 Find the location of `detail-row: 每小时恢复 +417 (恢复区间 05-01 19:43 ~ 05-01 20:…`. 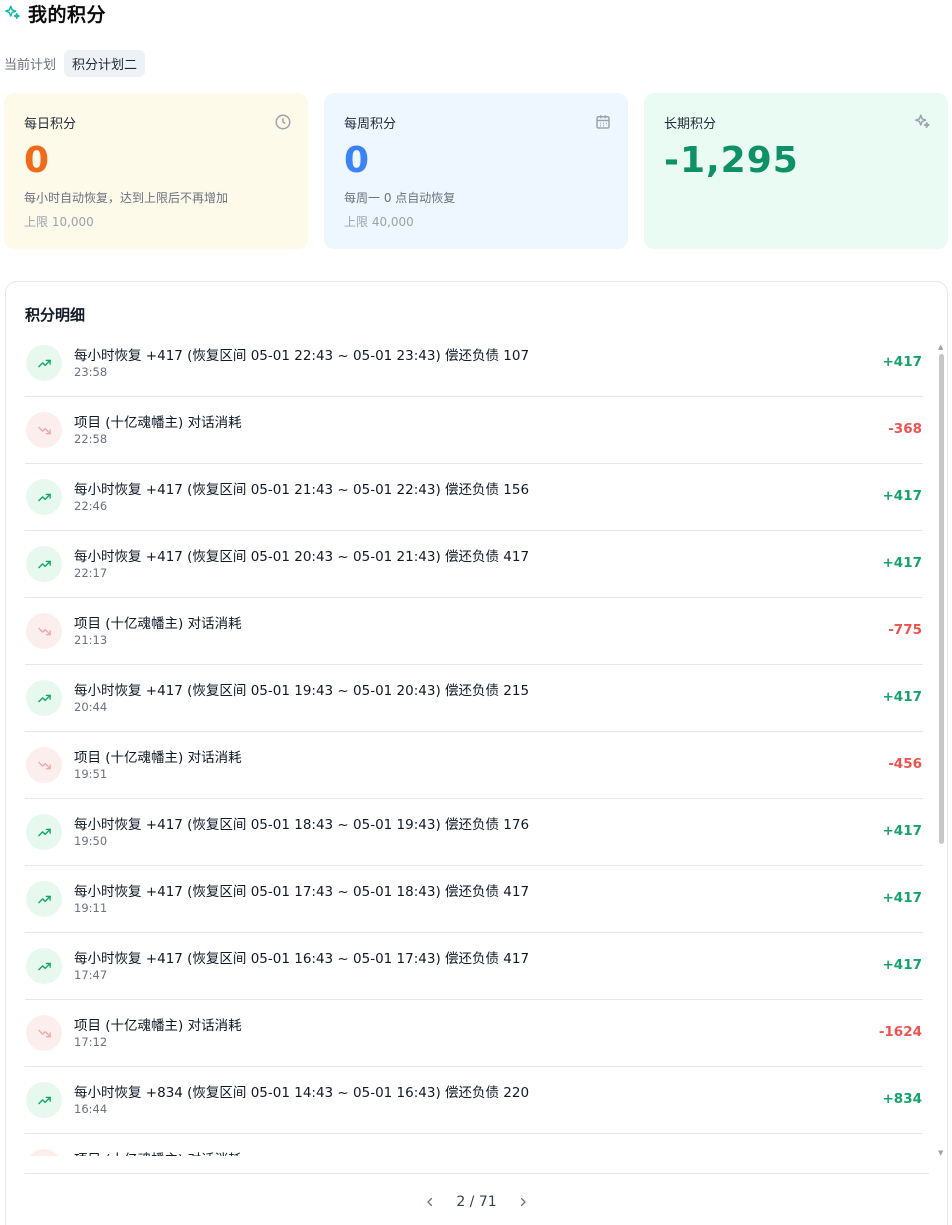

detail-row: 每小时恢复 +417 (恢复区间 05-01 19:43 ~ 05-01 20:… is located at coordinates (474, 698).